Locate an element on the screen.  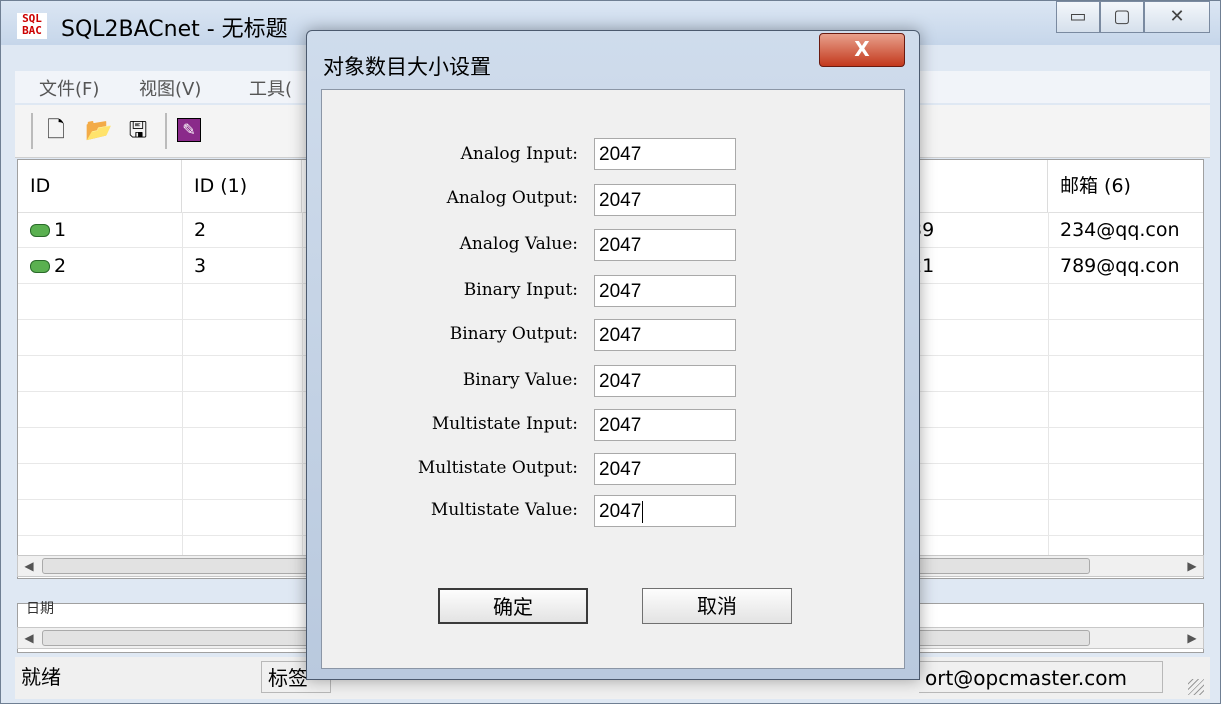
status-ready: 就绪 is located at coordinates (41, 677).